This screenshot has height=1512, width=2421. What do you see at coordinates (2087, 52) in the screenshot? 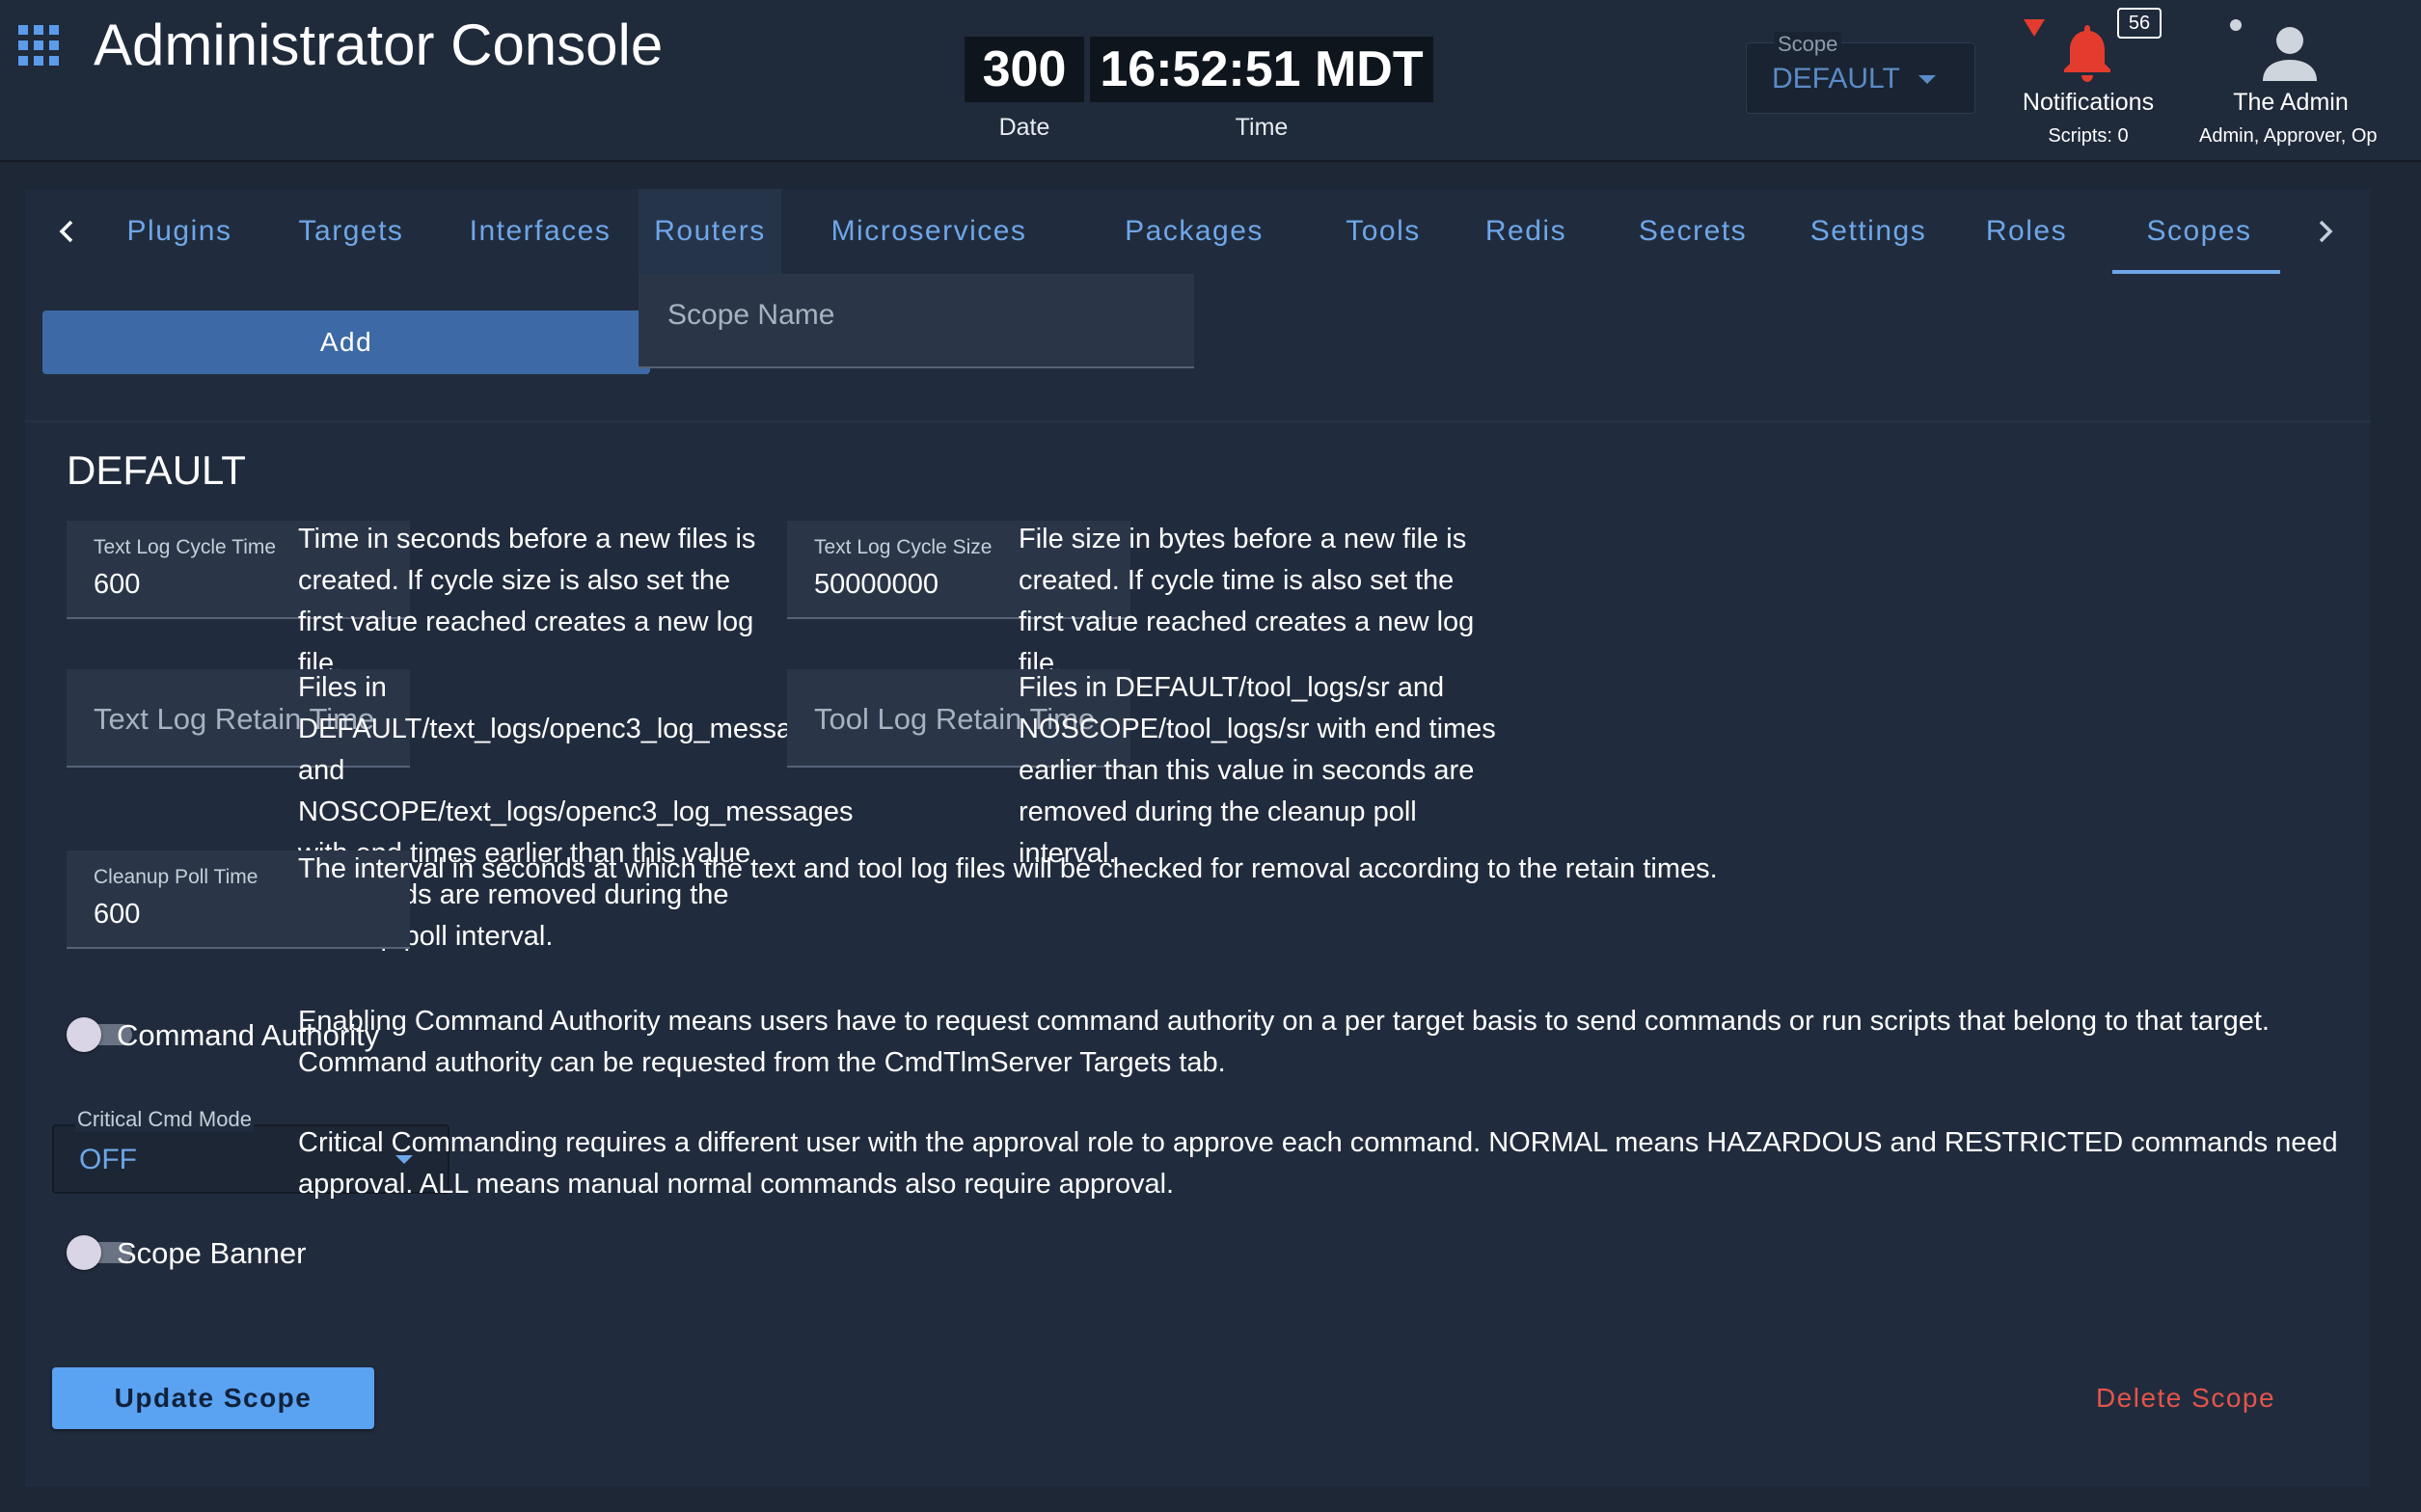
I see `bell-icon` at bounding box center [2087, 52].